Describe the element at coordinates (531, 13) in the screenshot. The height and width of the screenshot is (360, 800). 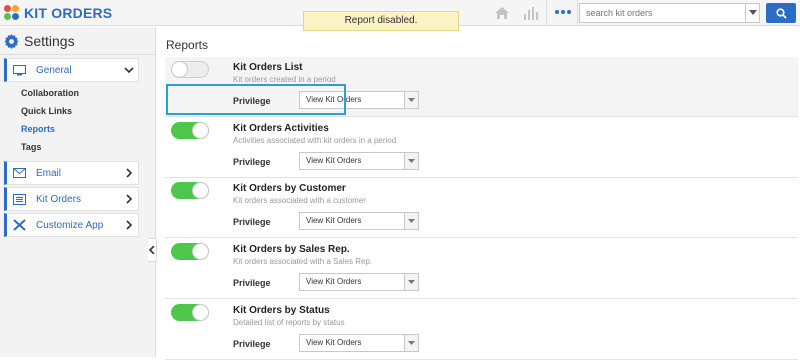
I see `bar-chart-icon` at that location.